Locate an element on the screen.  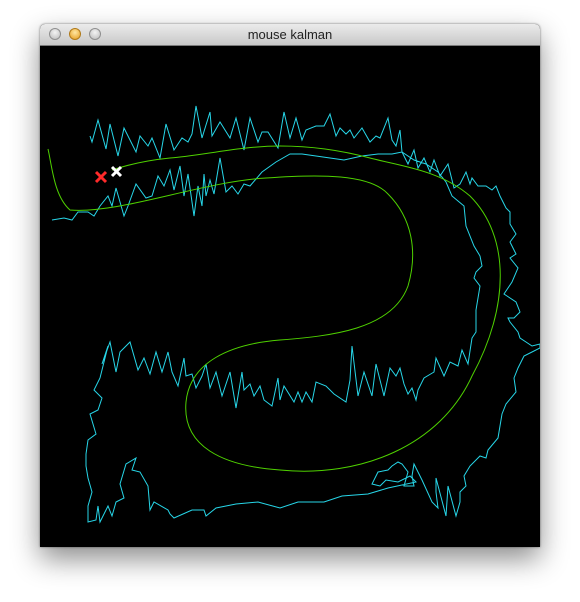
window-title: mouse kalman is located at coordinates (290, 34).